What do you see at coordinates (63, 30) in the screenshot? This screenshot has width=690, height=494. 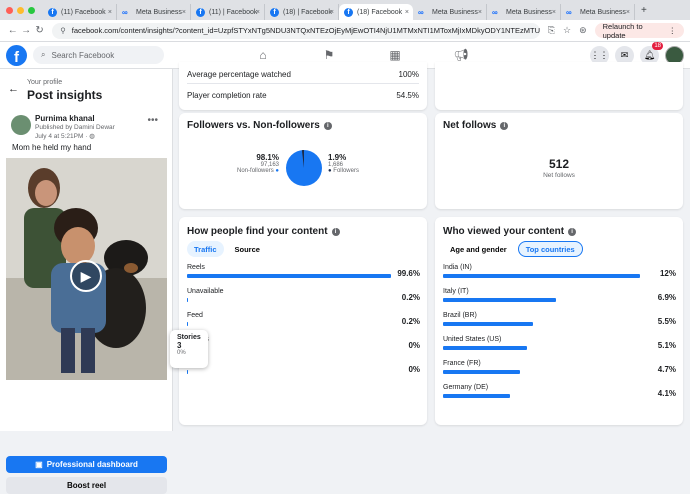 I see `site-info-icon: ⚲` at bounding box center [63, 30].